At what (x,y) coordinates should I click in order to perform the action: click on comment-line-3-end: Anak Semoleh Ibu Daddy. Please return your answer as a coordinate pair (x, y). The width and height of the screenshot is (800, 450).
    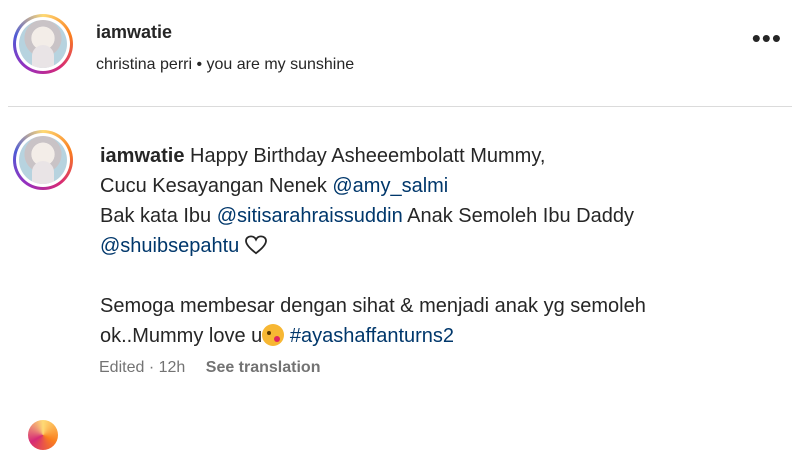
    Looking at the image, I should click on (518, 216).